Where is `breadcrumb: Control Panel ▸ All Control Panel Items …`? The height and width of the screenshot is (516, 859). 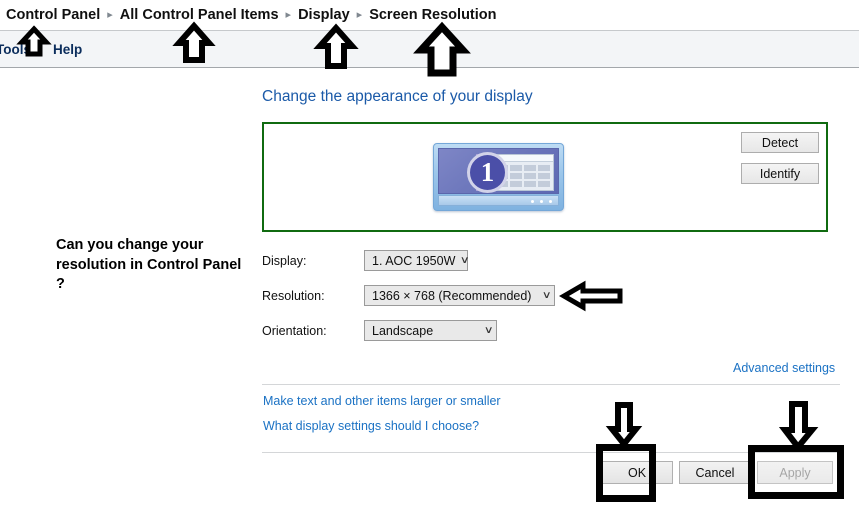 breadcrumb: Control Panel ▸ All Control Panel Items … is located at coordinates (429, 15).